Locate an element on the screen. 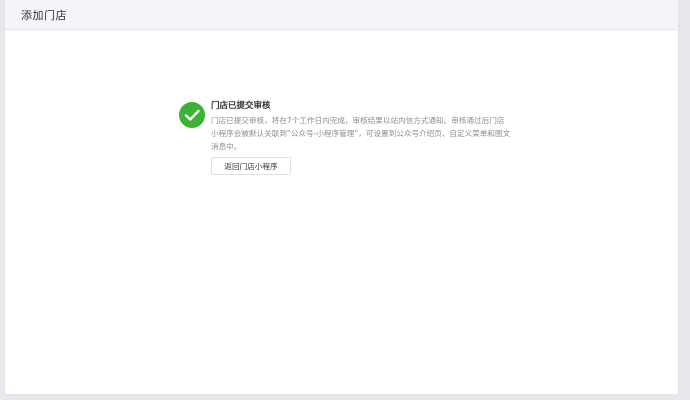 This screenshot has width=690, height=400. page-header: 添加门店 is located at coordinates (341, 15).